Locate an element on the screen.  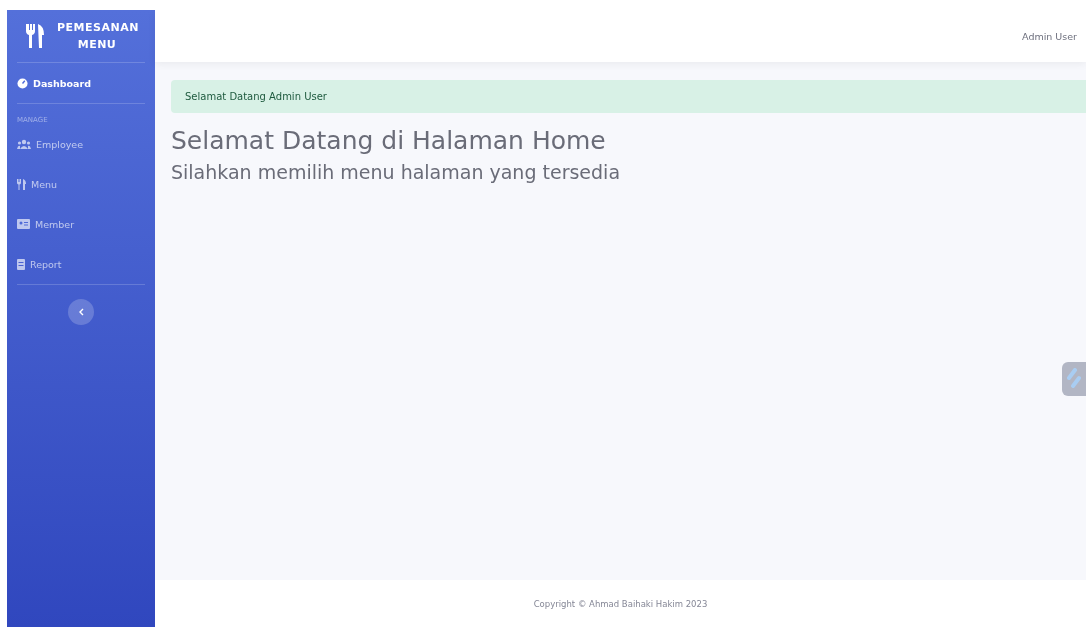
welcome-alert: Selamat Datang Admin User is located at coordinates (628, 96).